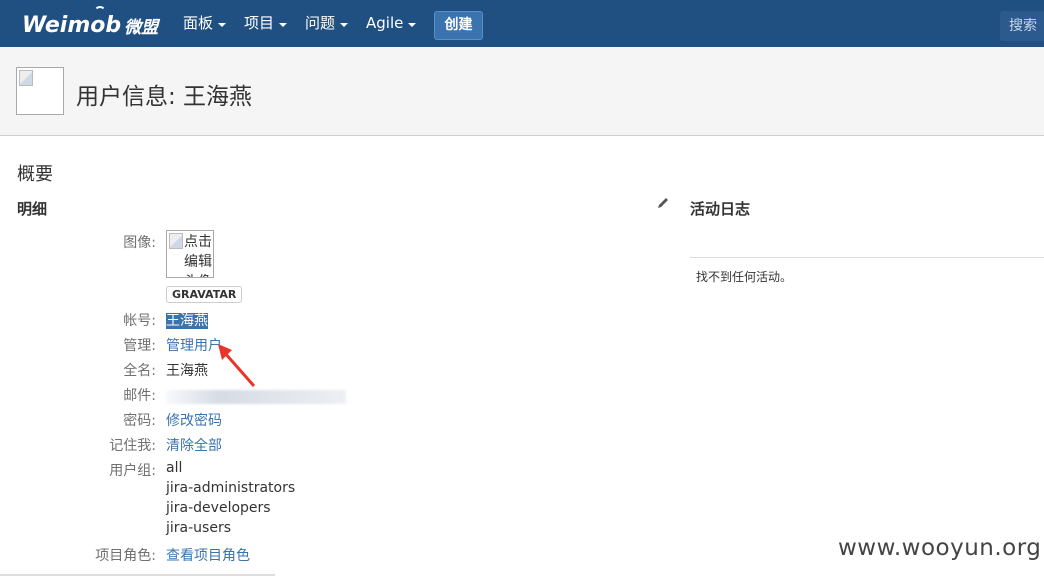 This screenshot has height=577, width=1044. Describe the element at coordinates (132, 471) in the screenshot. I see `groups-label: 用户组:` at that location.